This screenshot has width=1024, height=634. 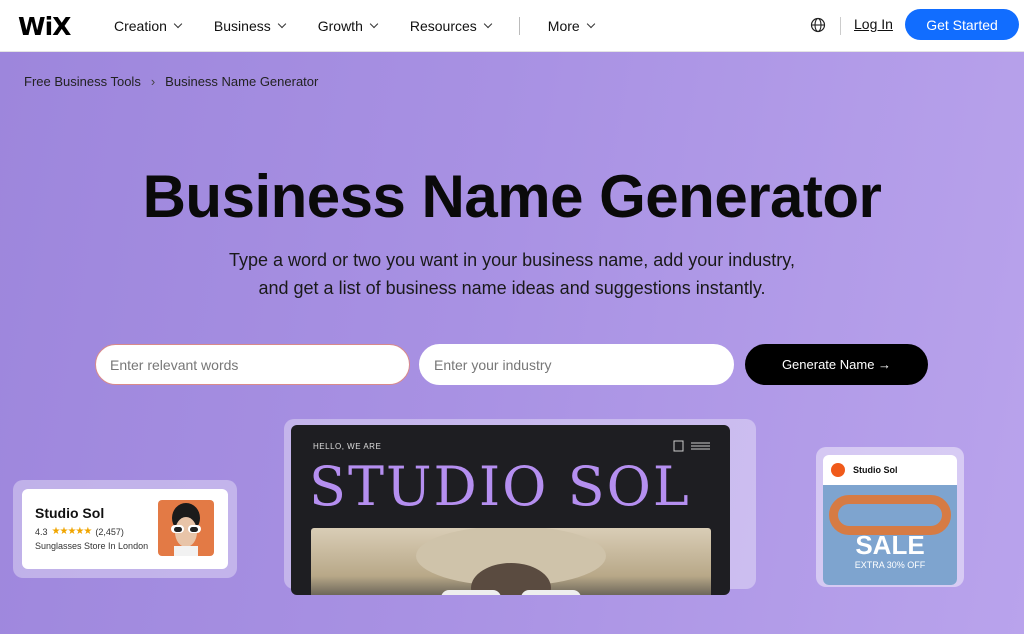 I want to click on menu-icon, so click(x=692, y=447).